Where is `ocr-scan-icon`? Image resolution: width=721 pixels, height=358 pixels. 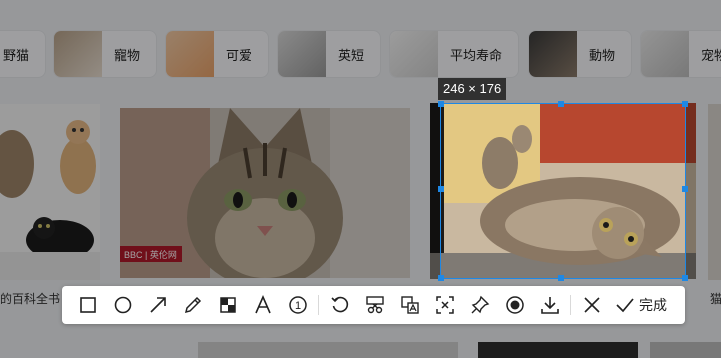
ocr-scan-icon is located at coordinates (444, 305).